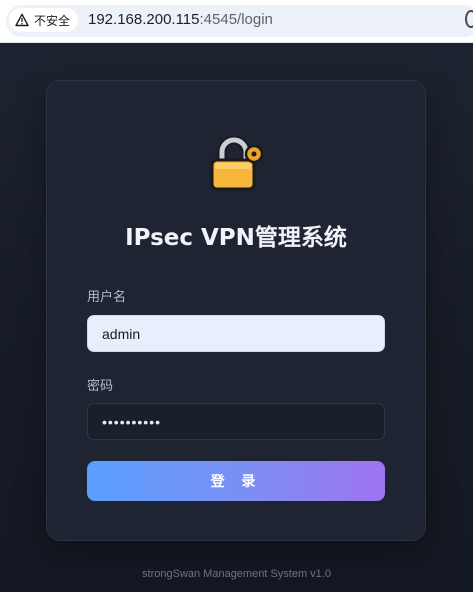  What do you see at coordinates (236, 238) in the screenshot?
I see `page-title: IPsec VPN管理系统` at bounding box center [236, 238].